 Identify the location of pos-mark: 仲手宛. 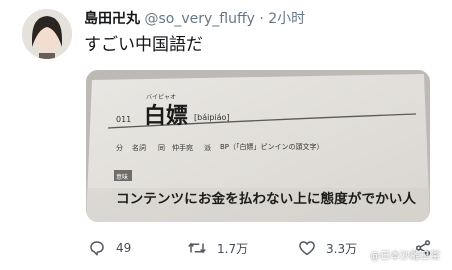
(182, 147).